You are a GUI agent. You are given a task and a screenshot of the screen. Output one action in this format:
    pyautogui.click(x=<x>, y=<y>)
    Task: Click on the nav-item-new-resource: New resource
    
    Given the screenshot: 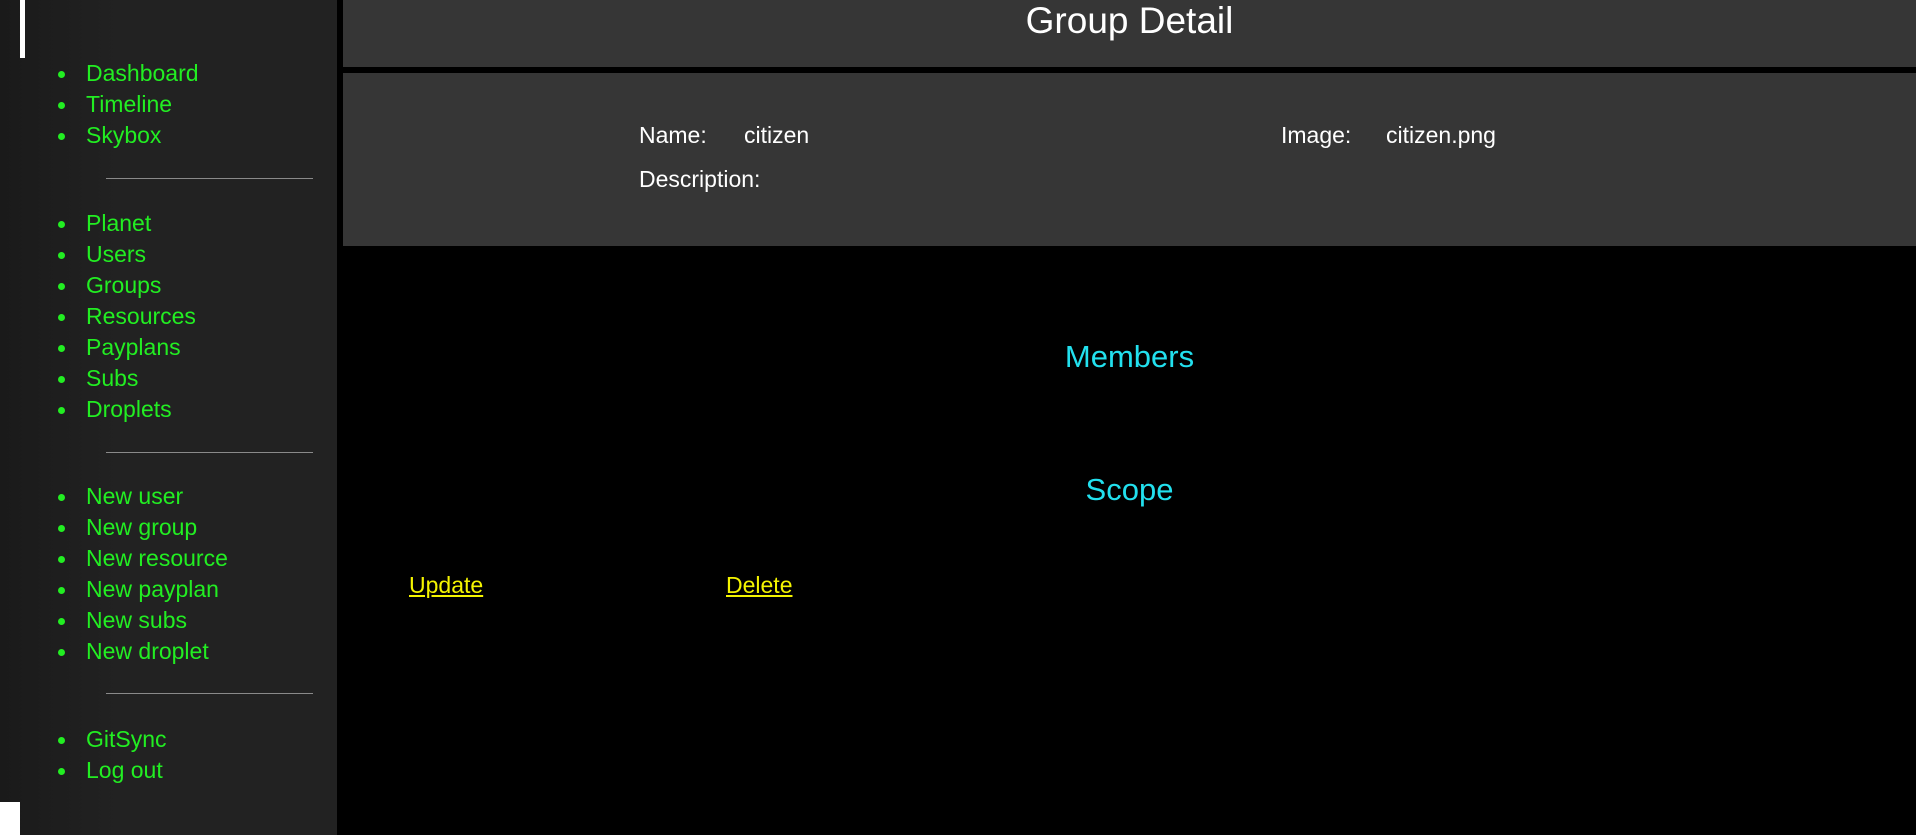 What is the action you would take?
    pyautogui.click(x=143, y=558)
    